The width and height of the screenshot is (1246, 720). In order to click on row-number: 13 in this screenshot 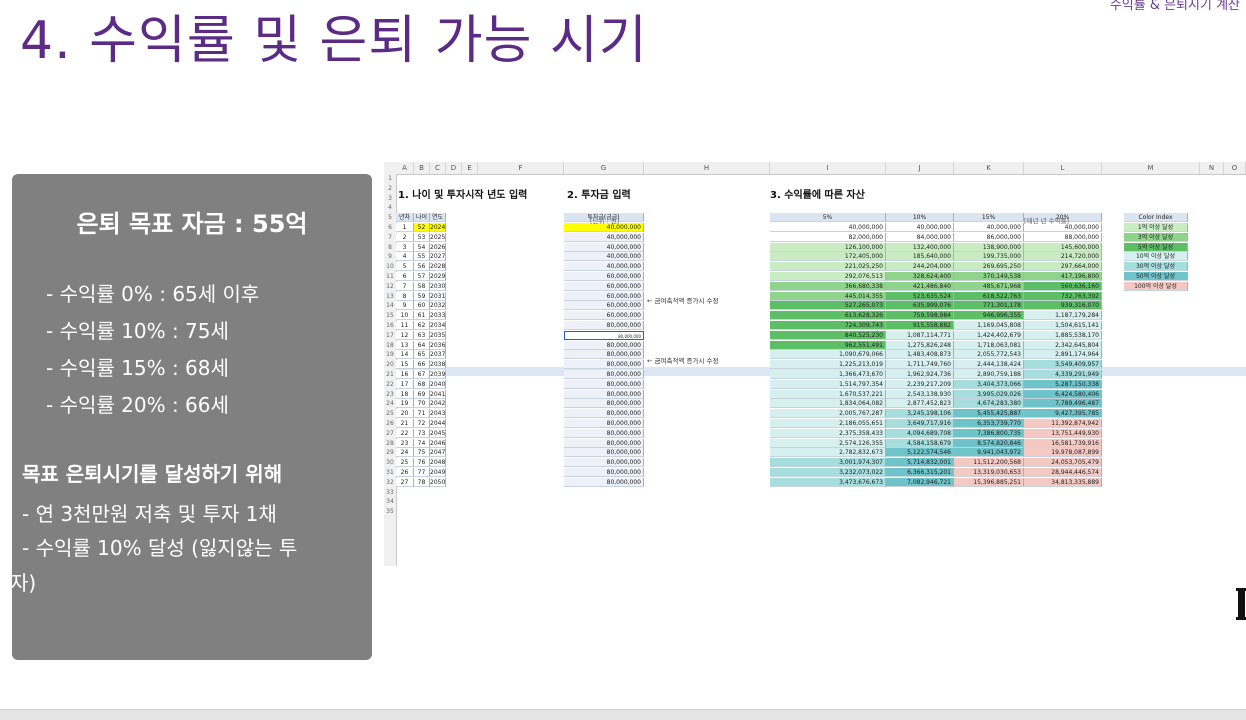, I will do `click(390, 296)`.